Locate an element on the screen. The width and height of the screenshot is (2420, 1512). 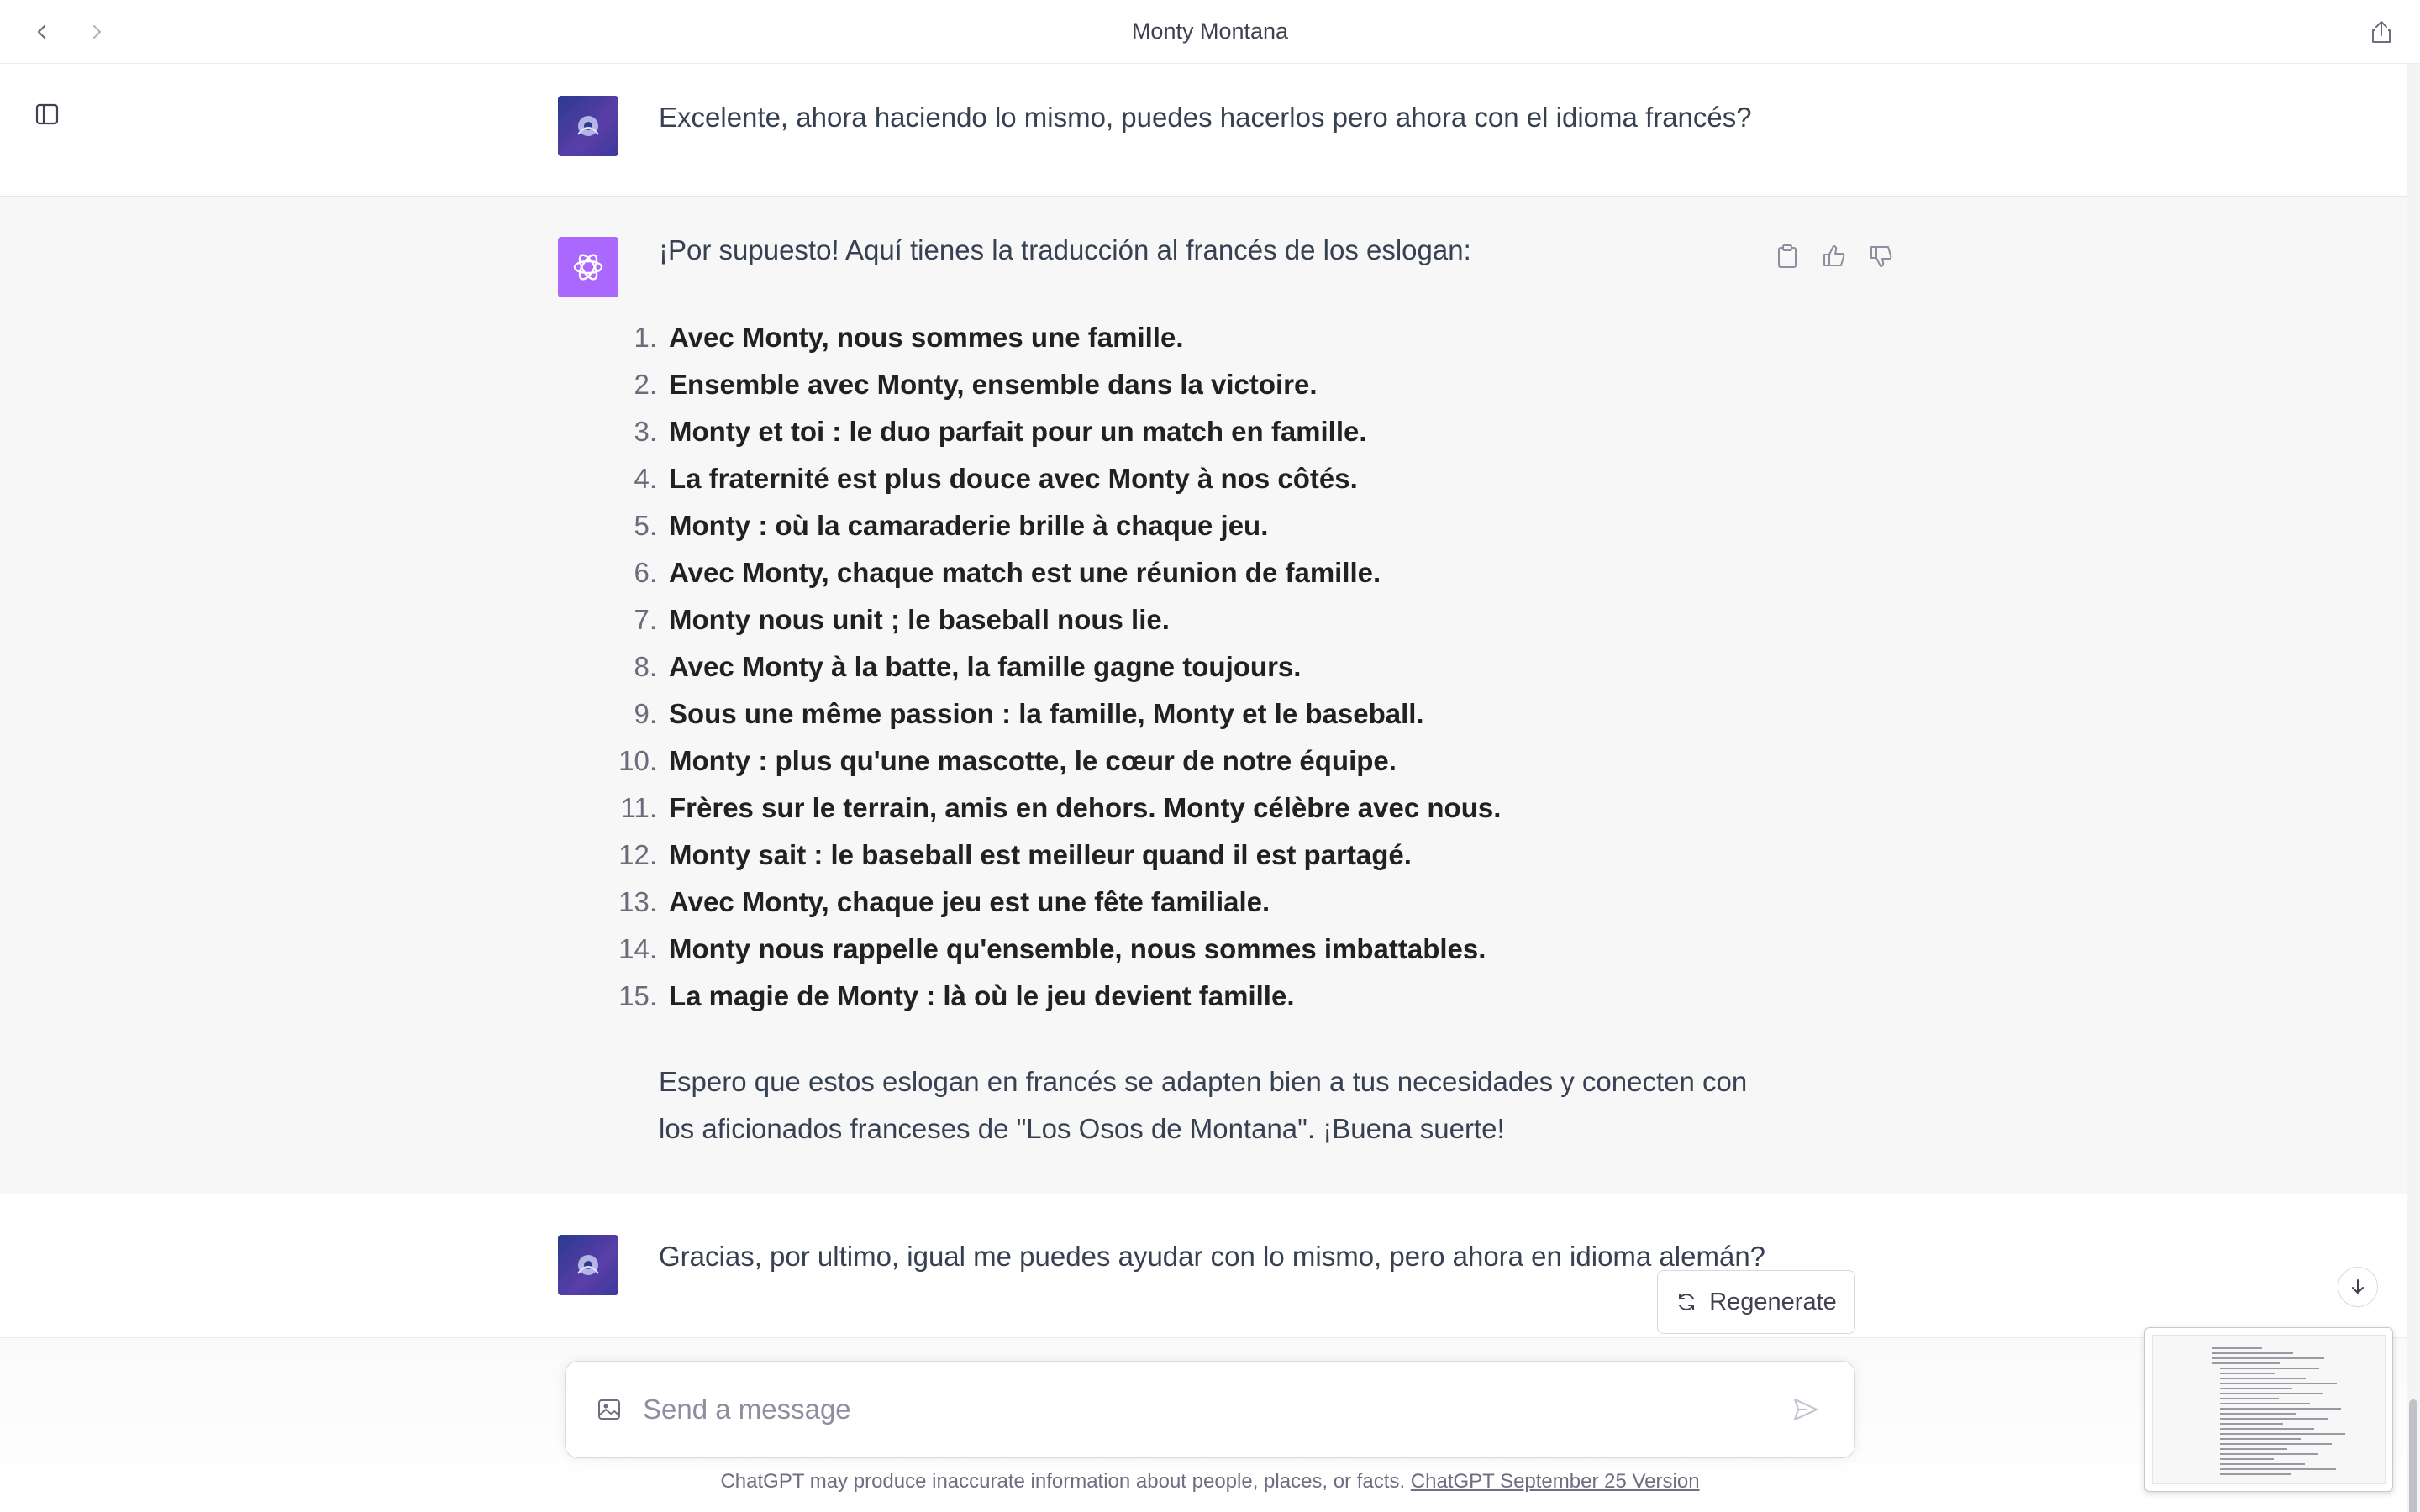
window-preview-thumbnail is located at coordinates (2268, 1409).